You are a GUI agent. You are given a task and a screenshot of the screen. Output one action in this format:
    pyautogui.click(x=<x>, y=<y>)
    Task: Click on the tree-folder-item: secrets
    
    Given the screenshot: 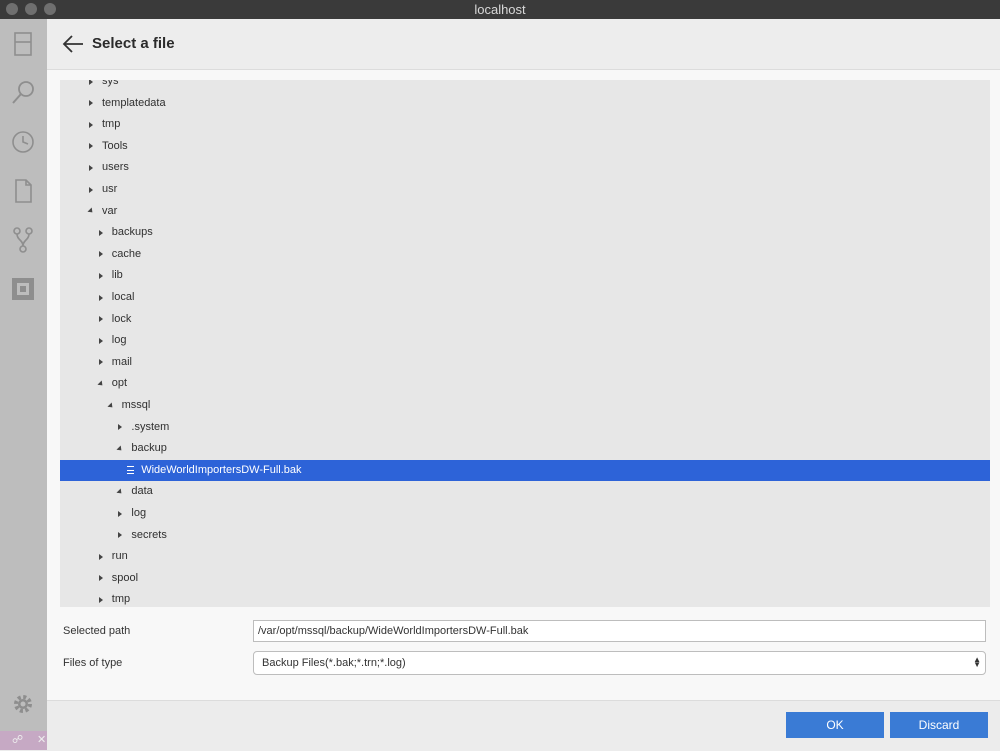 What is the action you would take?
    pyautogui.click(x=525, y=535)
    